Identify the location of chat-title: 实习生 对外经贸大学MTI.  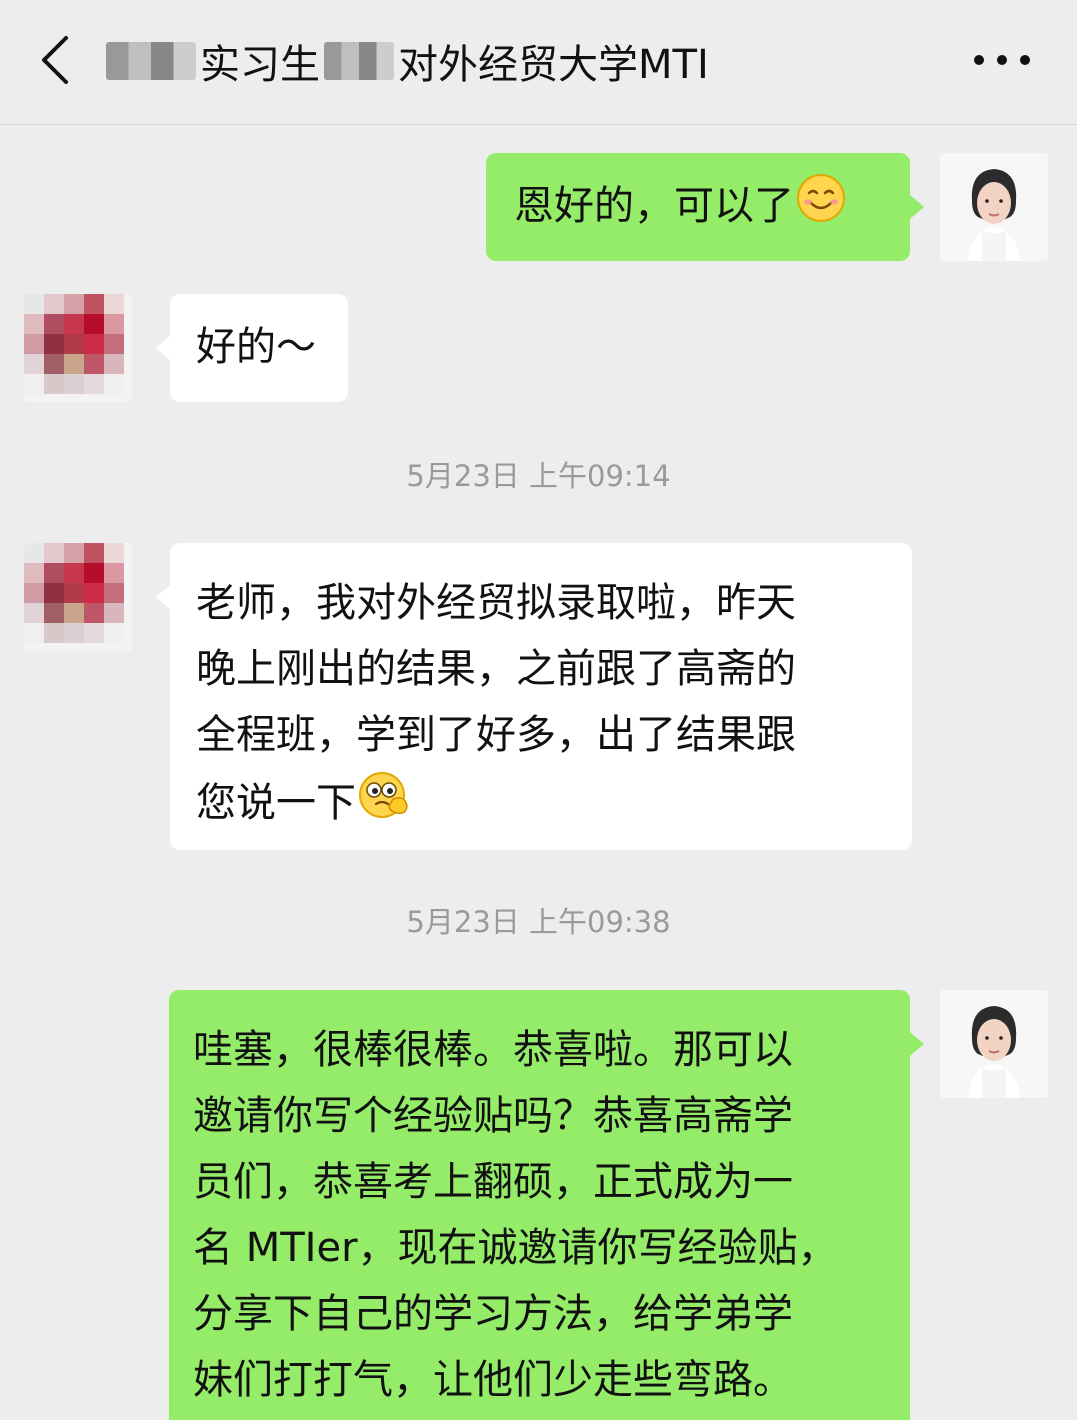
(407, 61).